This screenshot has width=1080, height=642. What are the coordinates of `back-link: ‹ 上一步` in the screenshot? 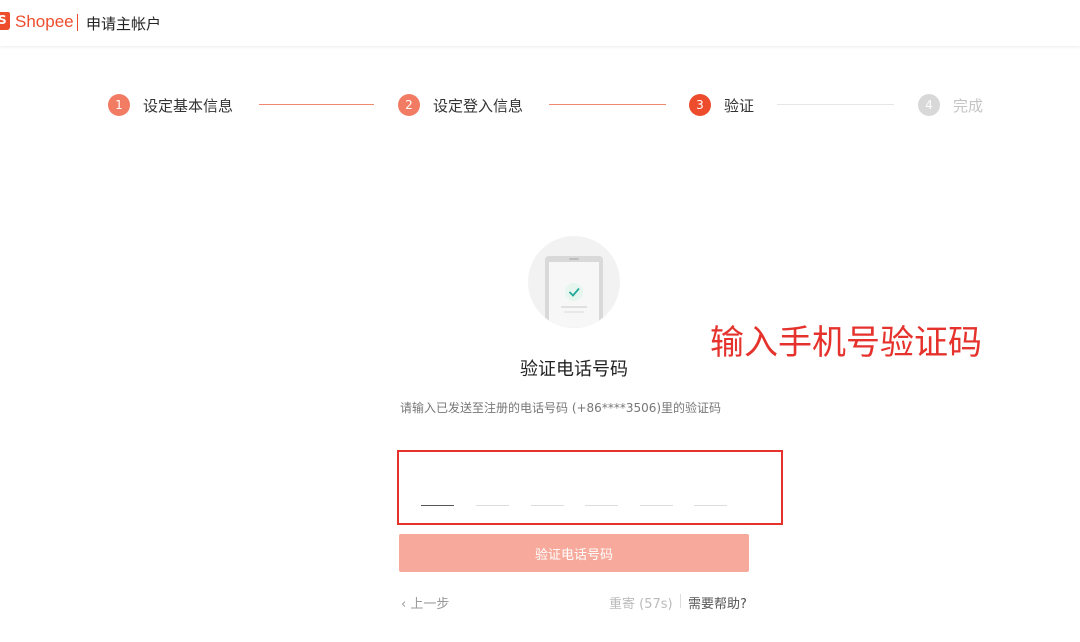 It's located at (425, 602).